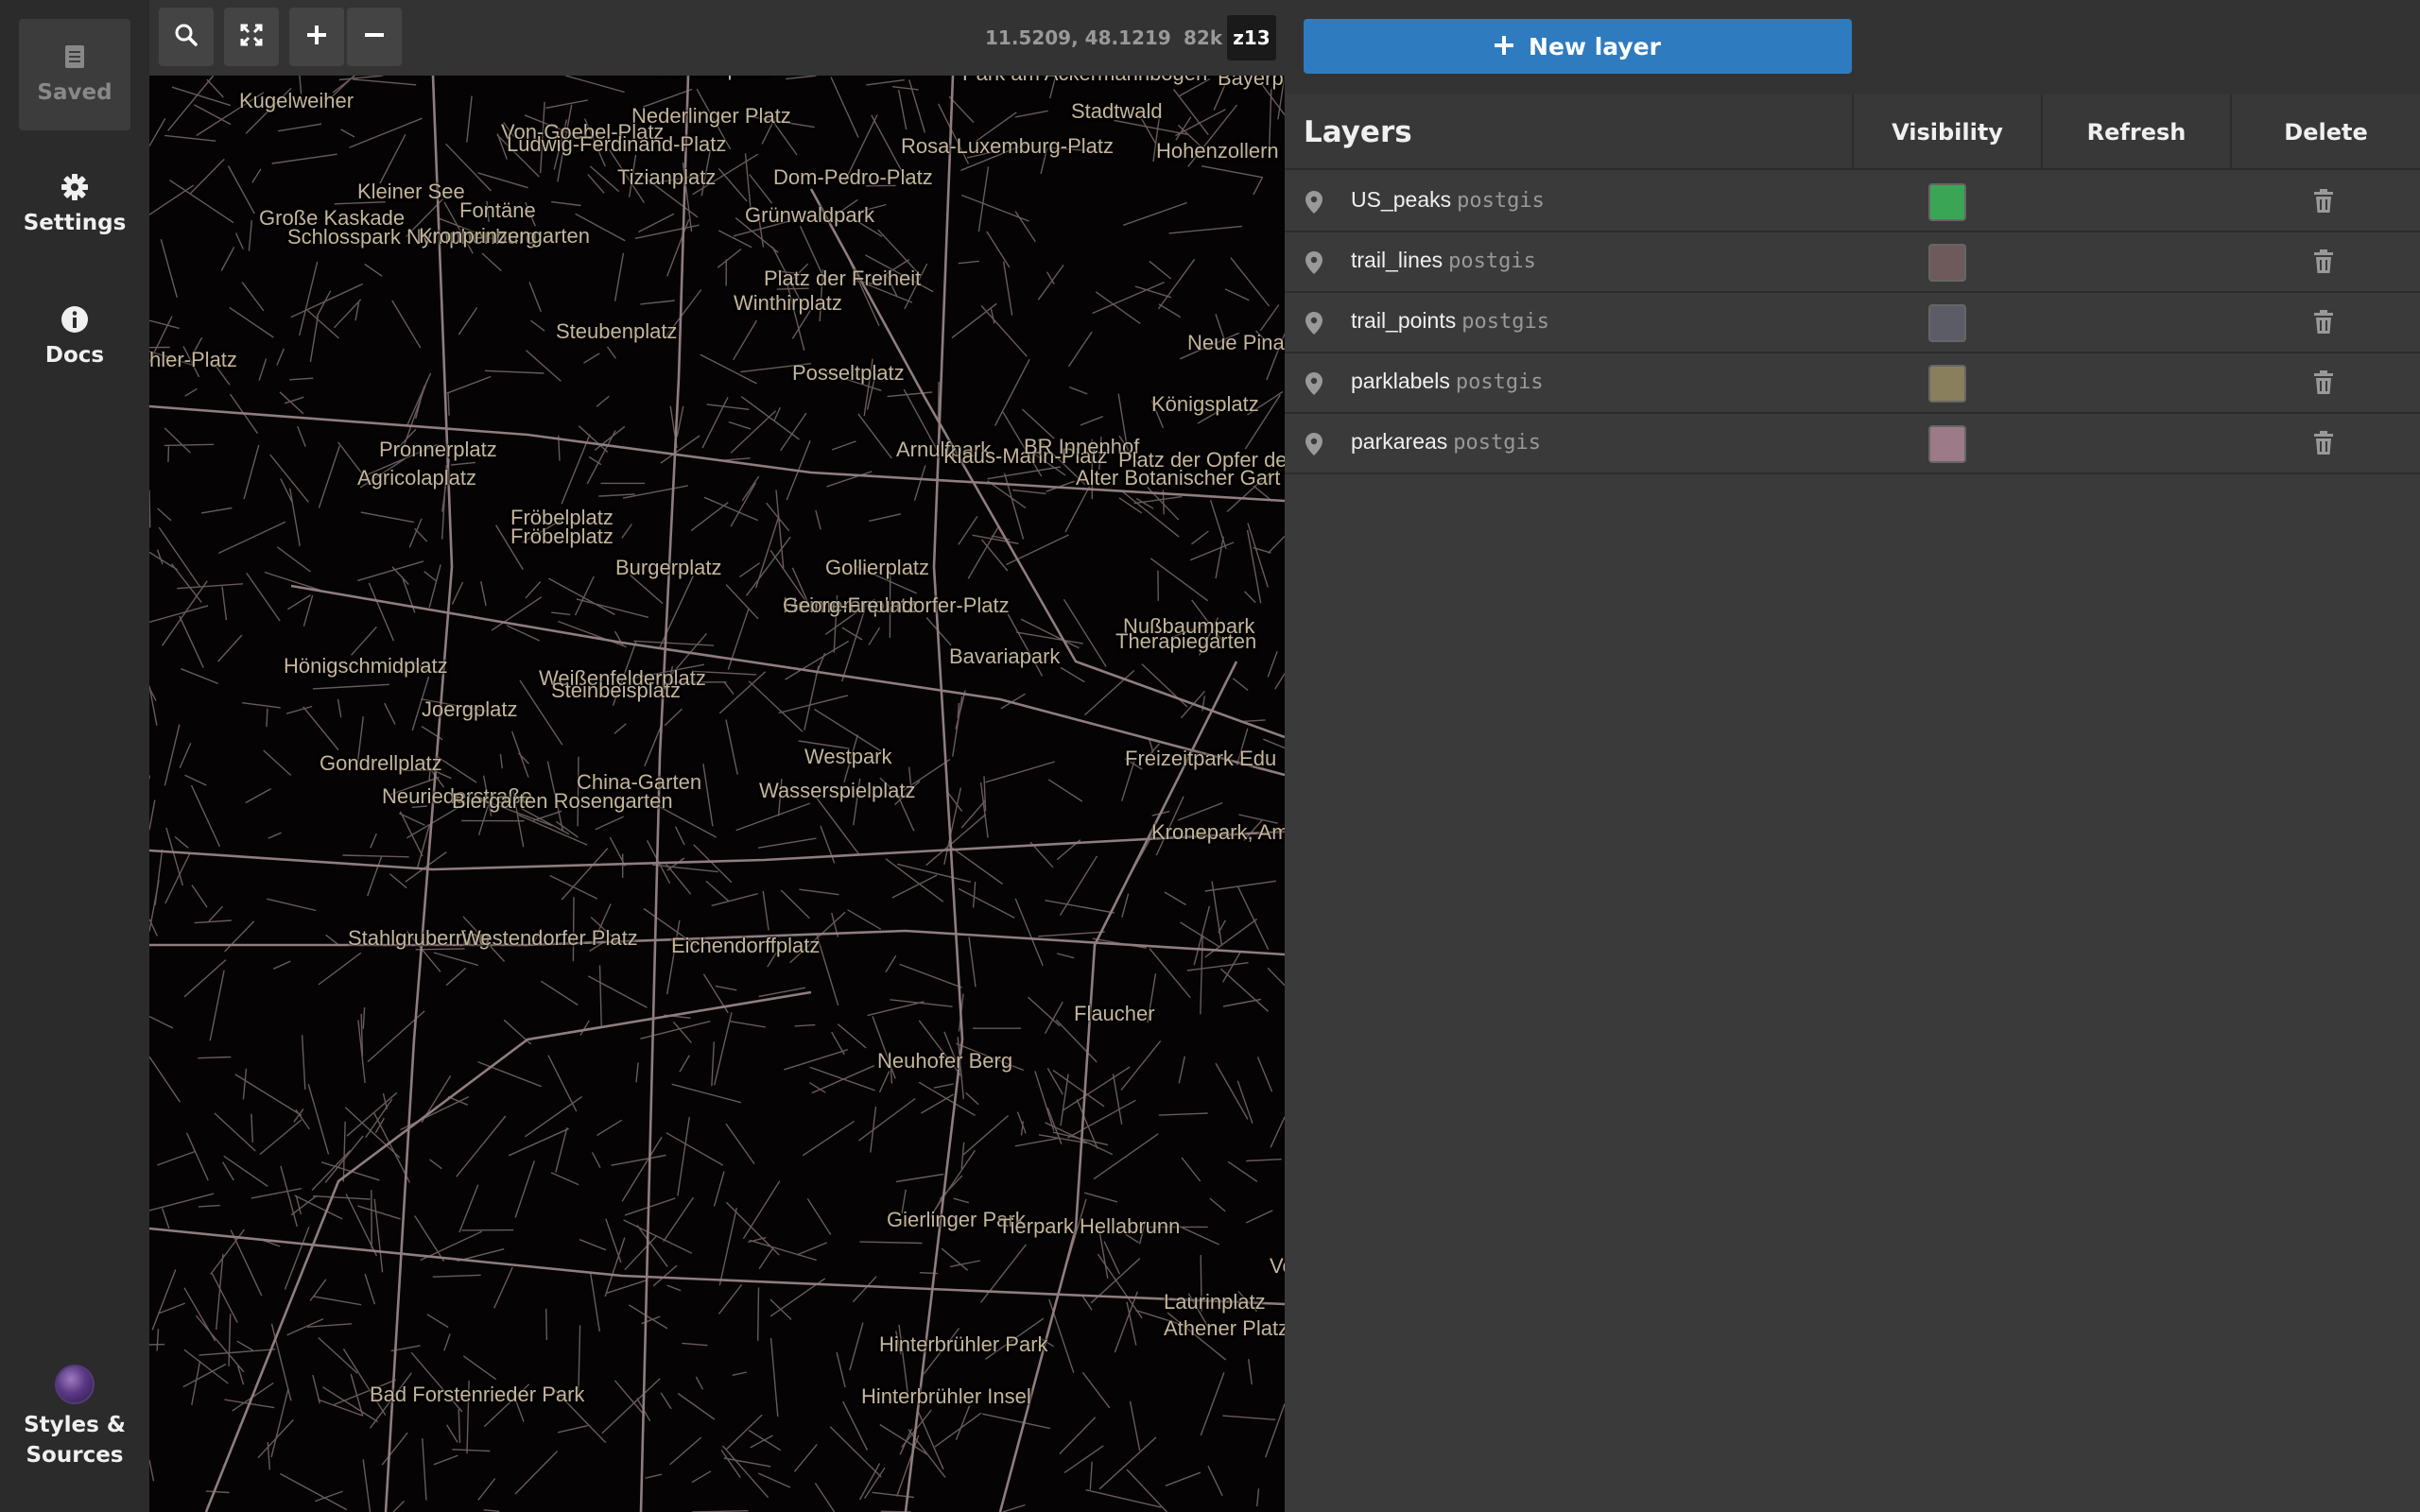  What do you see at coordinates (1114, 1013) in the screenshot?
I see `map-place-label: Flaucher` at bounding box center [1114, 1013].